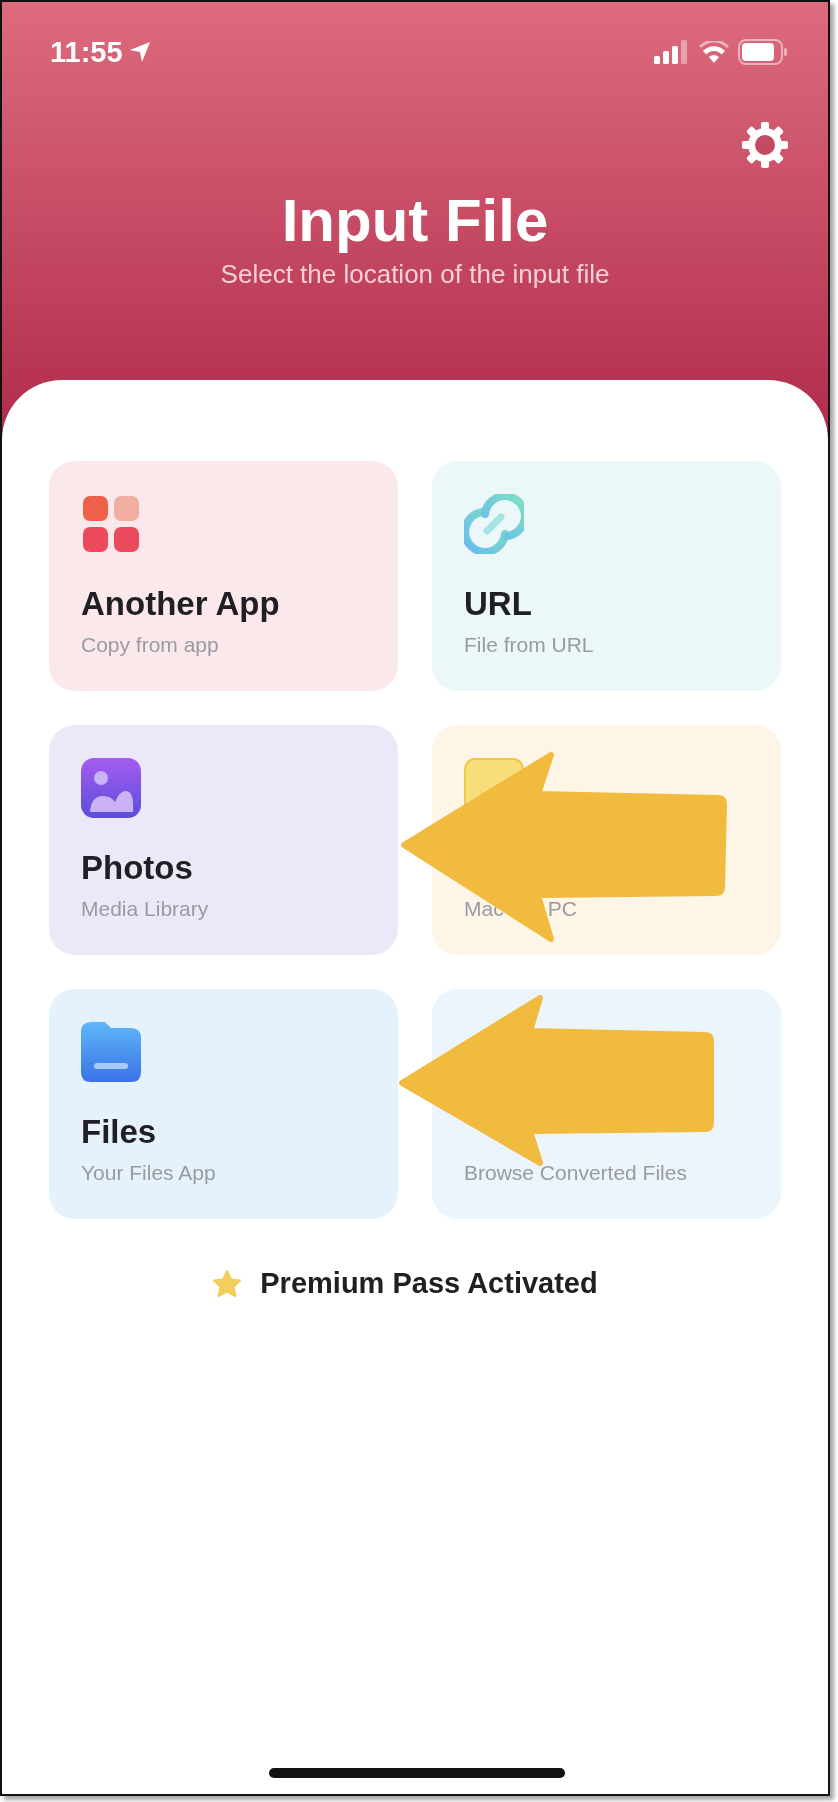 The image size is (838, 1802). What do you see at coordinates (111, 788) in the screenshot?
I see `image-icon` at bounding box center [111, 788].